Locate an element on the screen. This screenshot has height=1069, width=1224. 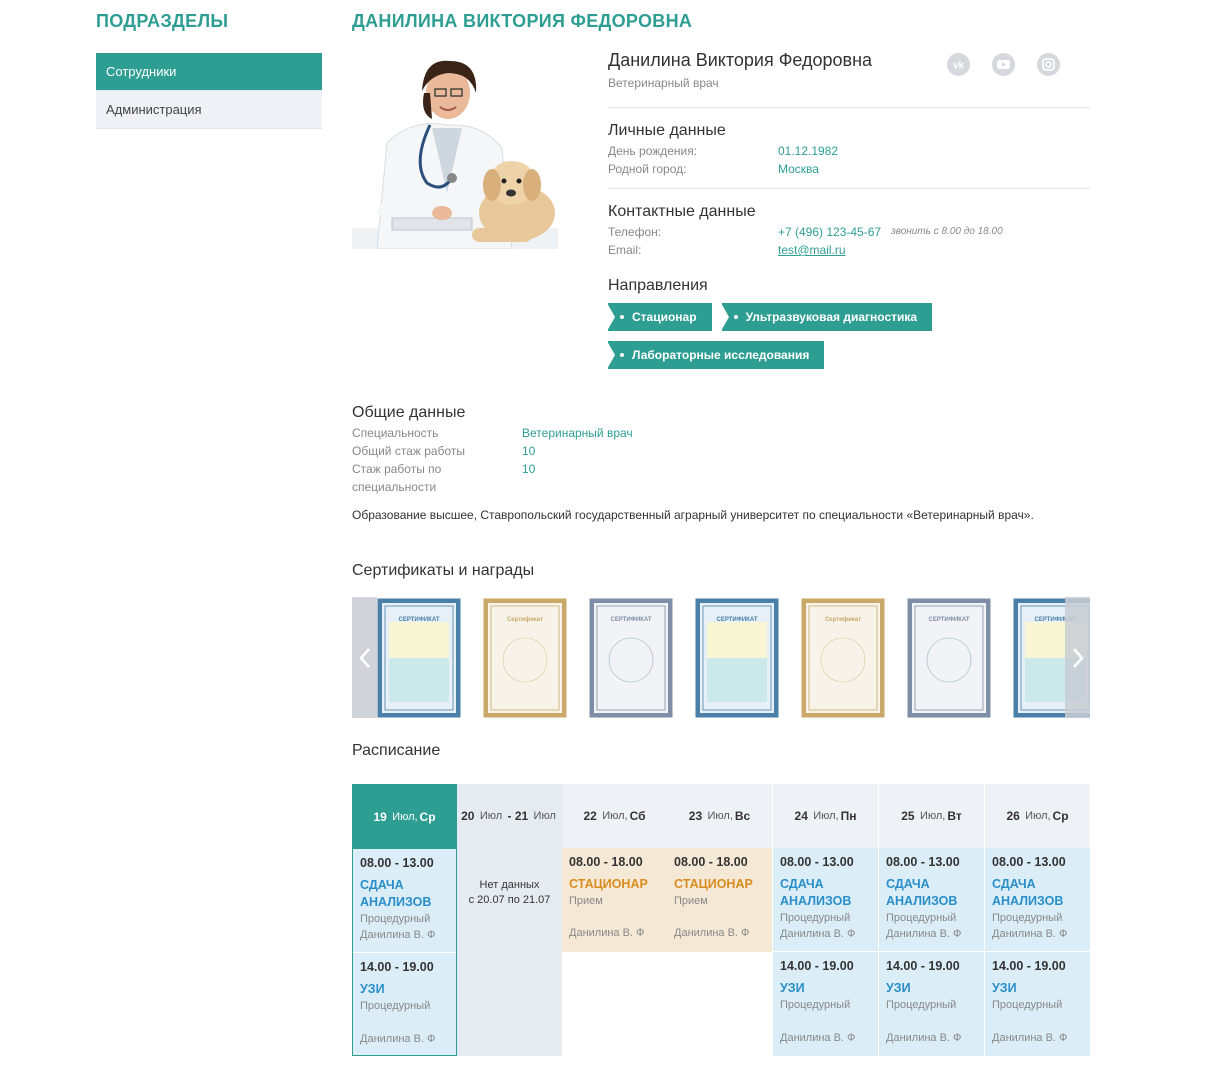
schedule-day-header: 24 Июл, Пн is located at coordinates (825, 816).